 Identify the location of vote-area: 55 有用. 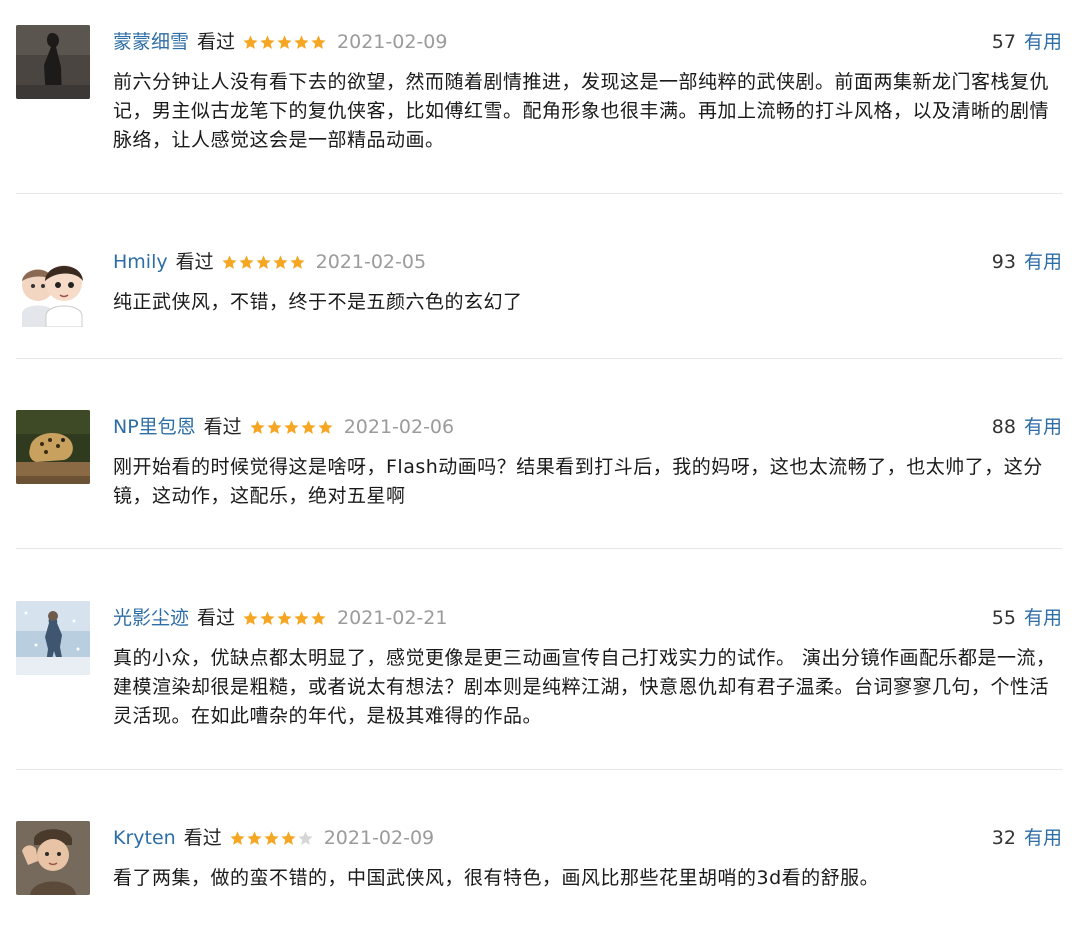
(1027, 618).